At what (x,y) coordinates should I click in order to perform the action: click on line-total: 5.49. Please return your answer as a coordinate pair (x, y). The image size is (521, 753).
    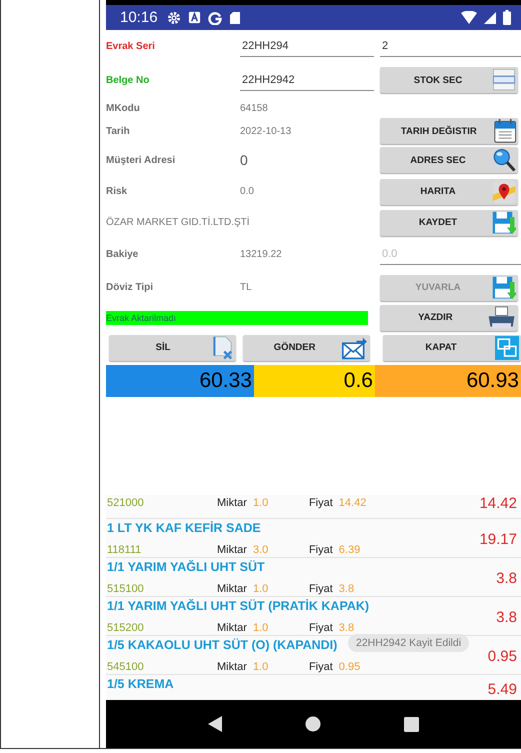
    Looking at the image, I should click on (503, 689).